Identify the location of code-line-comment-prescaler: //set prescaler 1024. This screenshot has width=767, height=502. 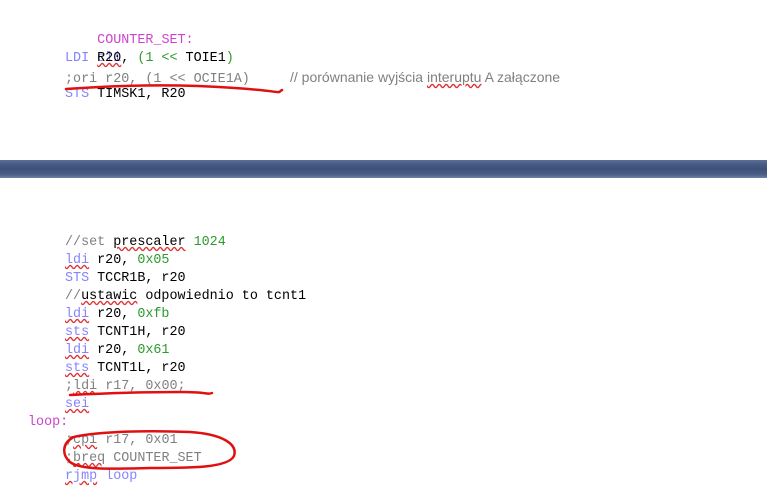
(145, 243).